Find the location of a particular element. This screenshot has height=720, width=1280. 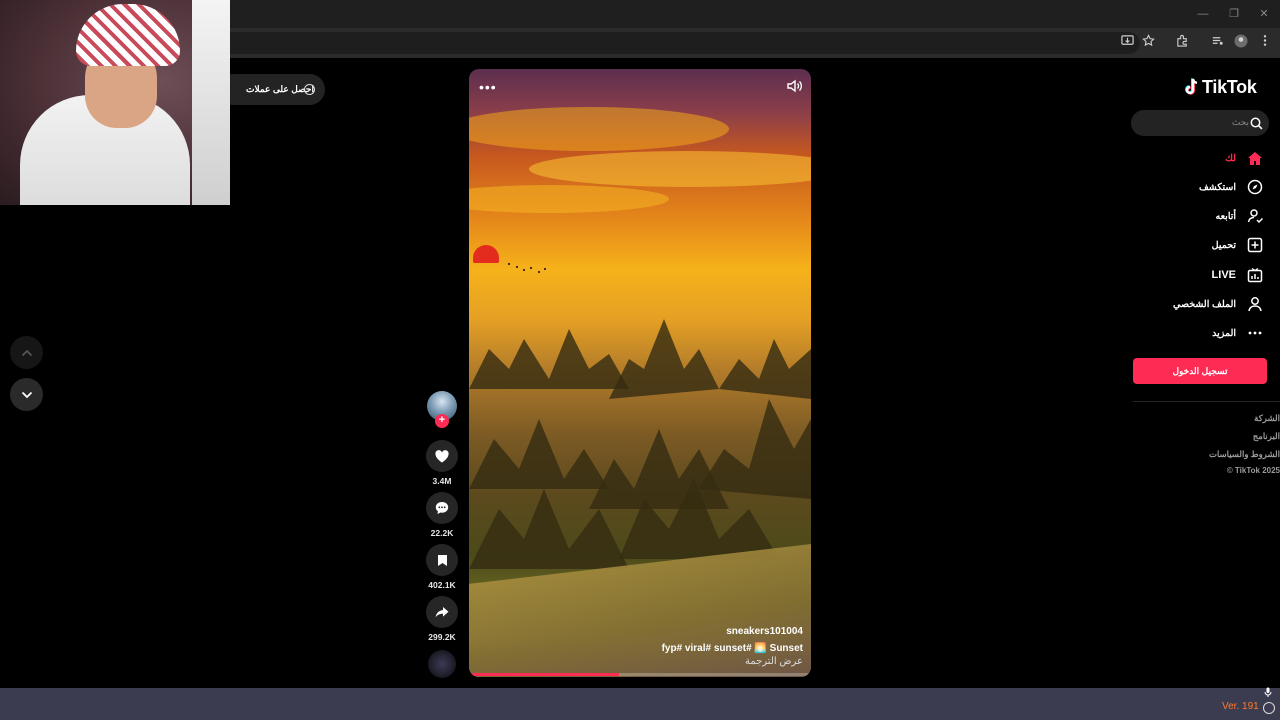

webcam-overlay is located at coordinates (115, 102).